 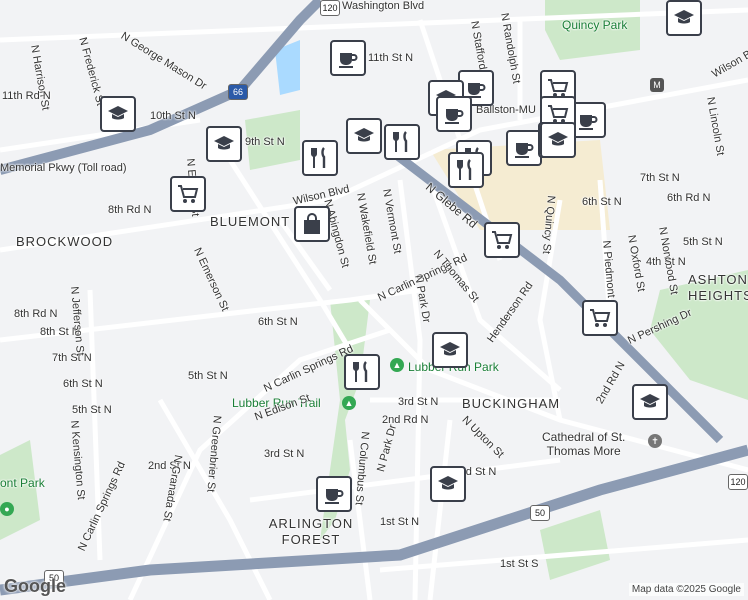 I want to click on street-label: 10th St N, so click(x=173, y=116).